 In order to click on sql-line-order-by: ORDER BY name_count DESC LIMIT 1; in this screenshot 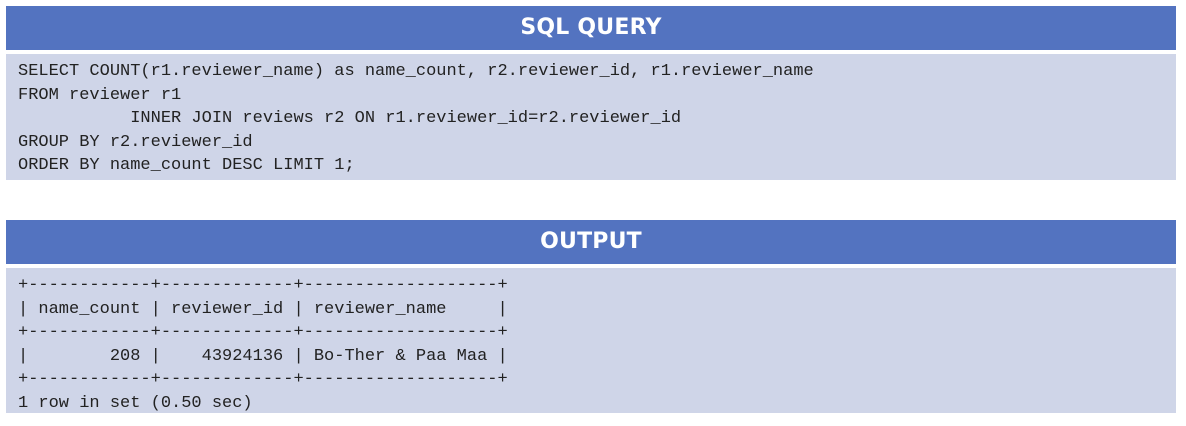, I will do `click(186, 165)`.